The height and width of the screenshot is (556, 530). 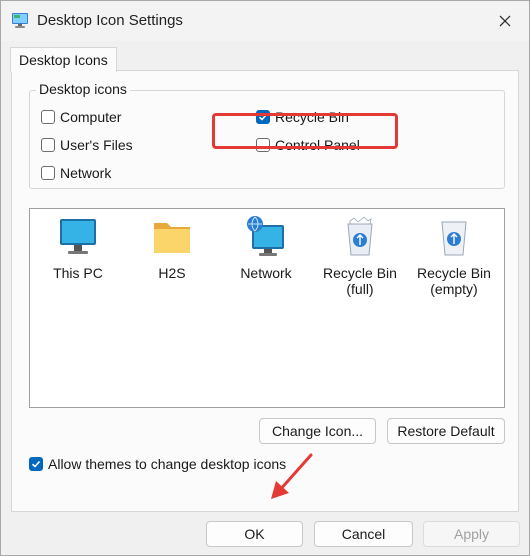 I want to click on icon-item-this-pc: This PC, so click(x=78, y=248).